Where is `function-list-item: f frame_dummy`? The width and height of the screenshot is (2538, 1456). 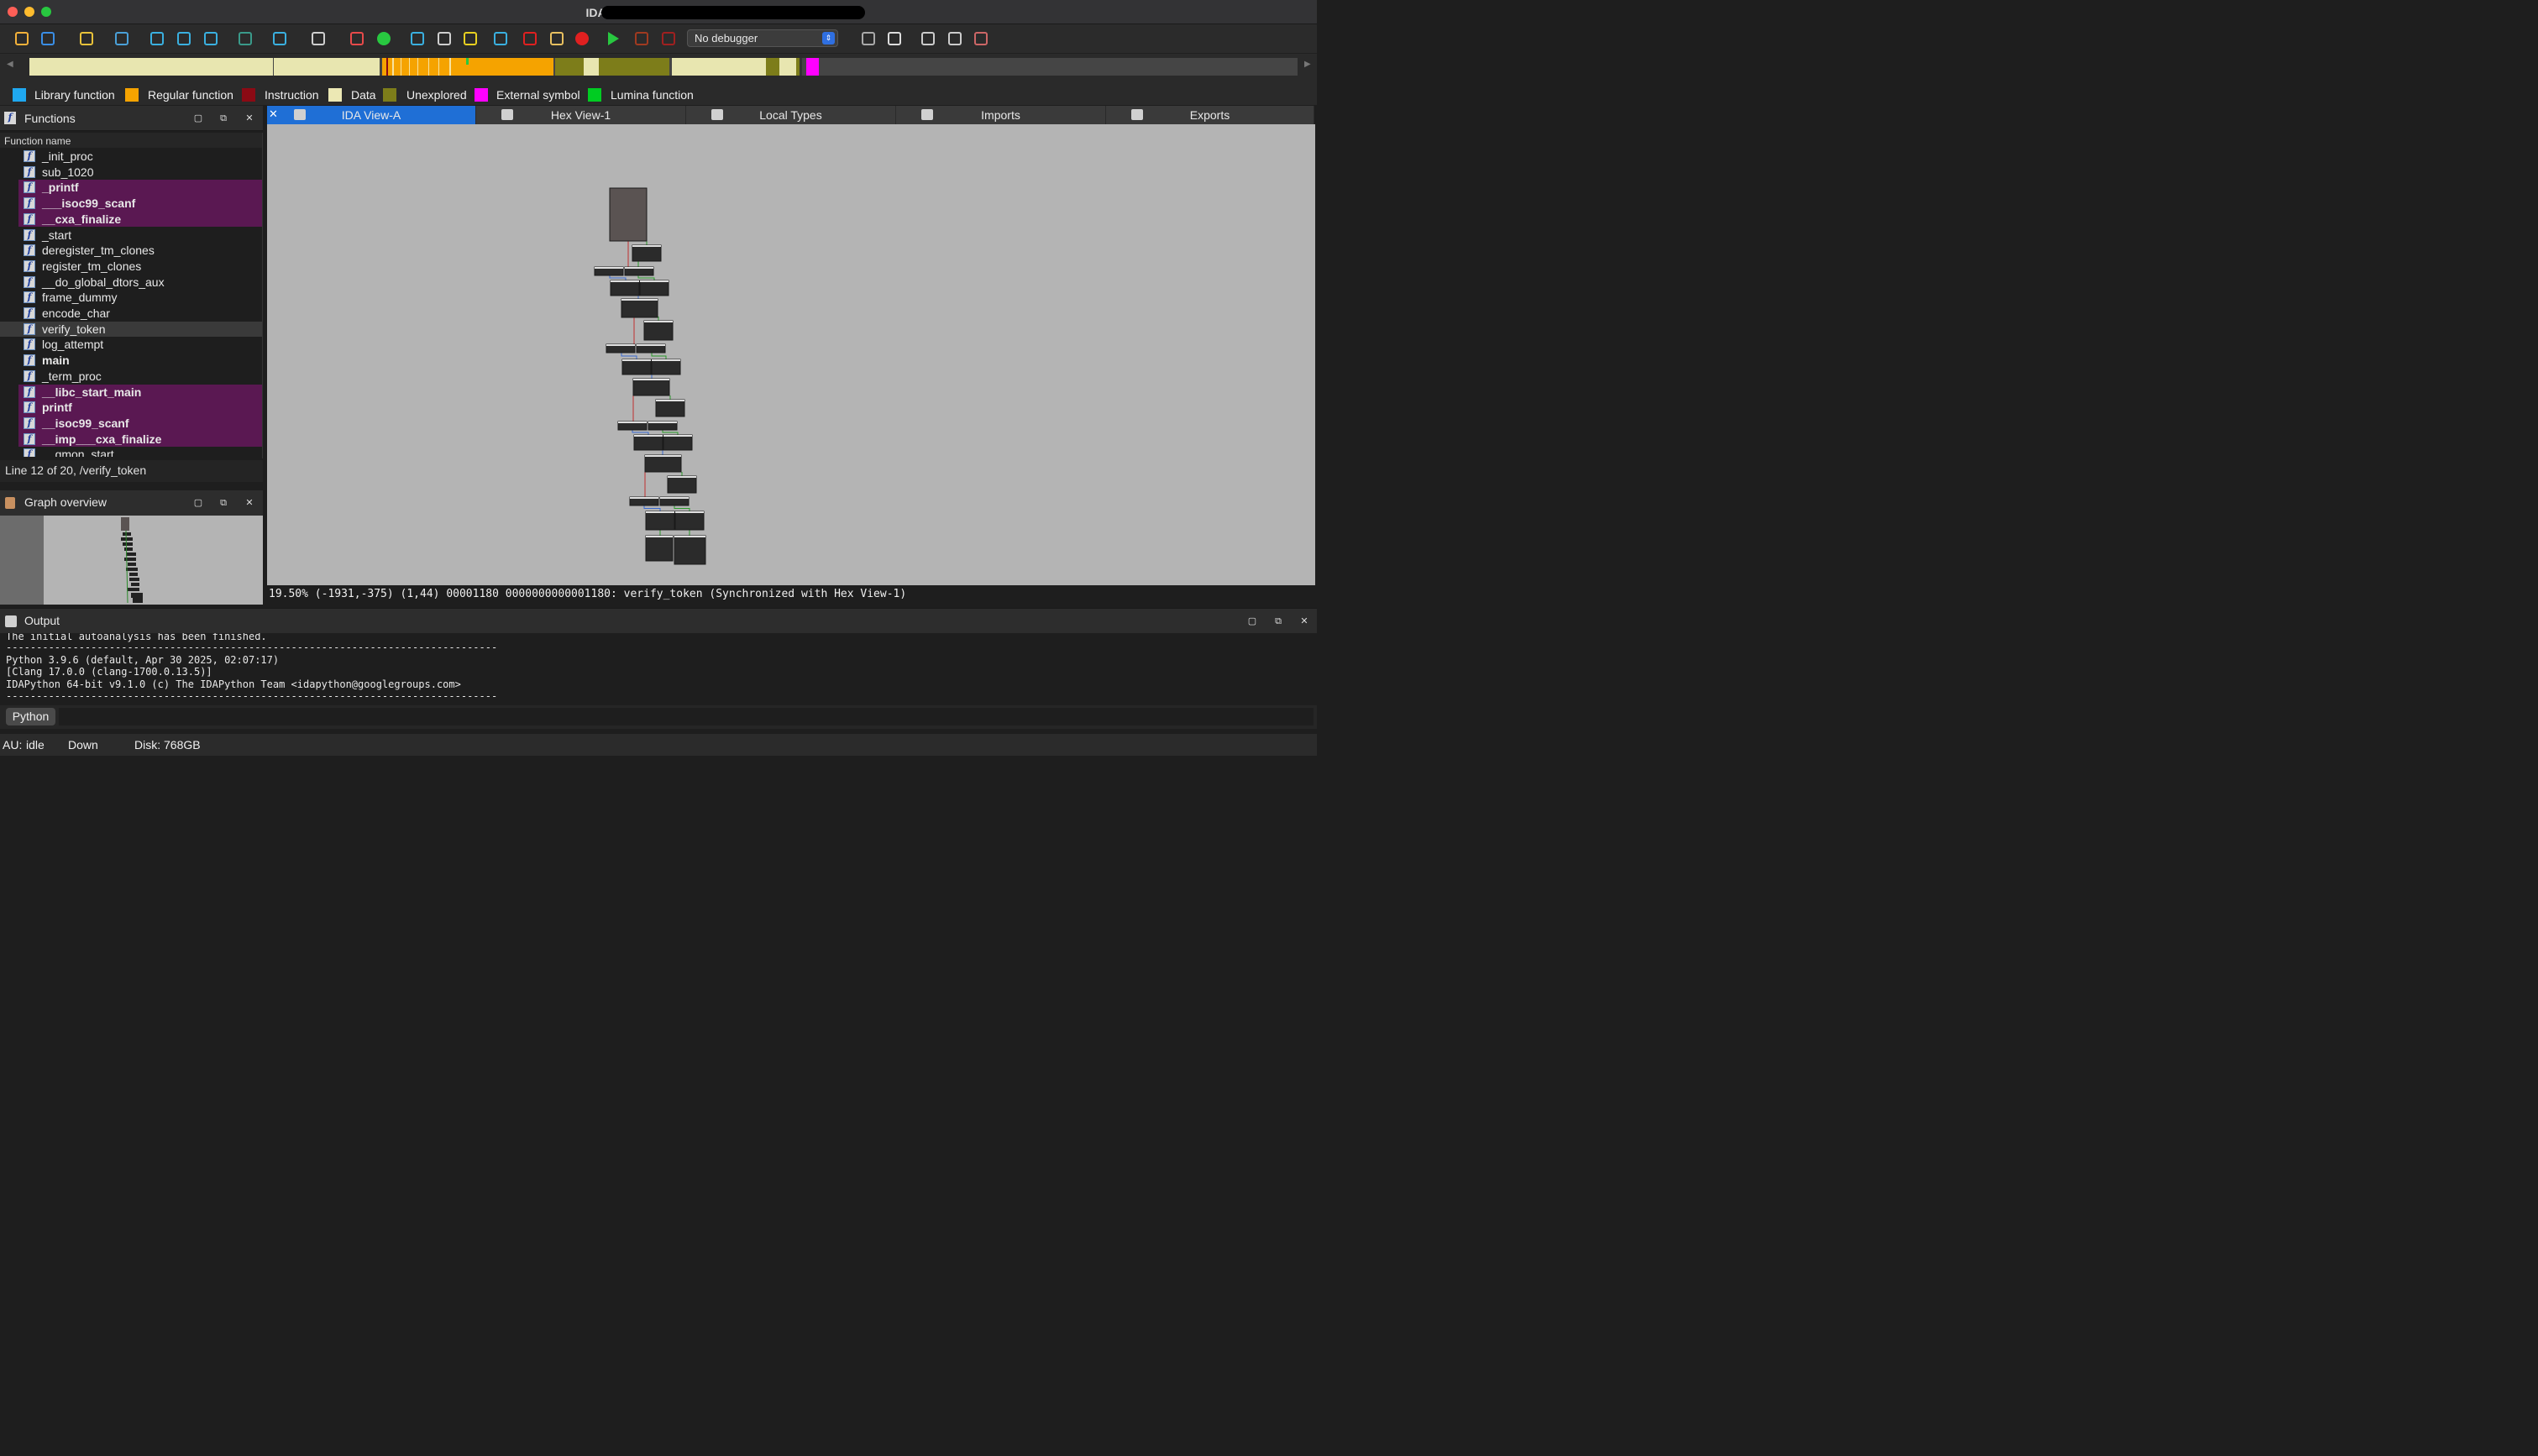
function-list-item: f frame_dummy is located at coordinates (140, 298).